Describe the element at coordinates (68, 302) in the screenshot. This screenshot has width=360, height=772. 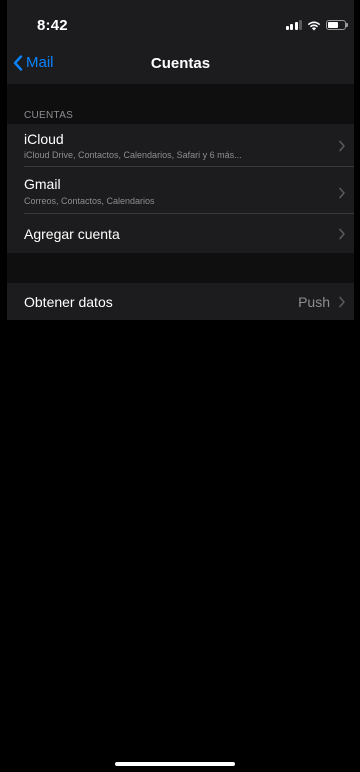
I see `fetch-data-label: Obtener datos` at that location.